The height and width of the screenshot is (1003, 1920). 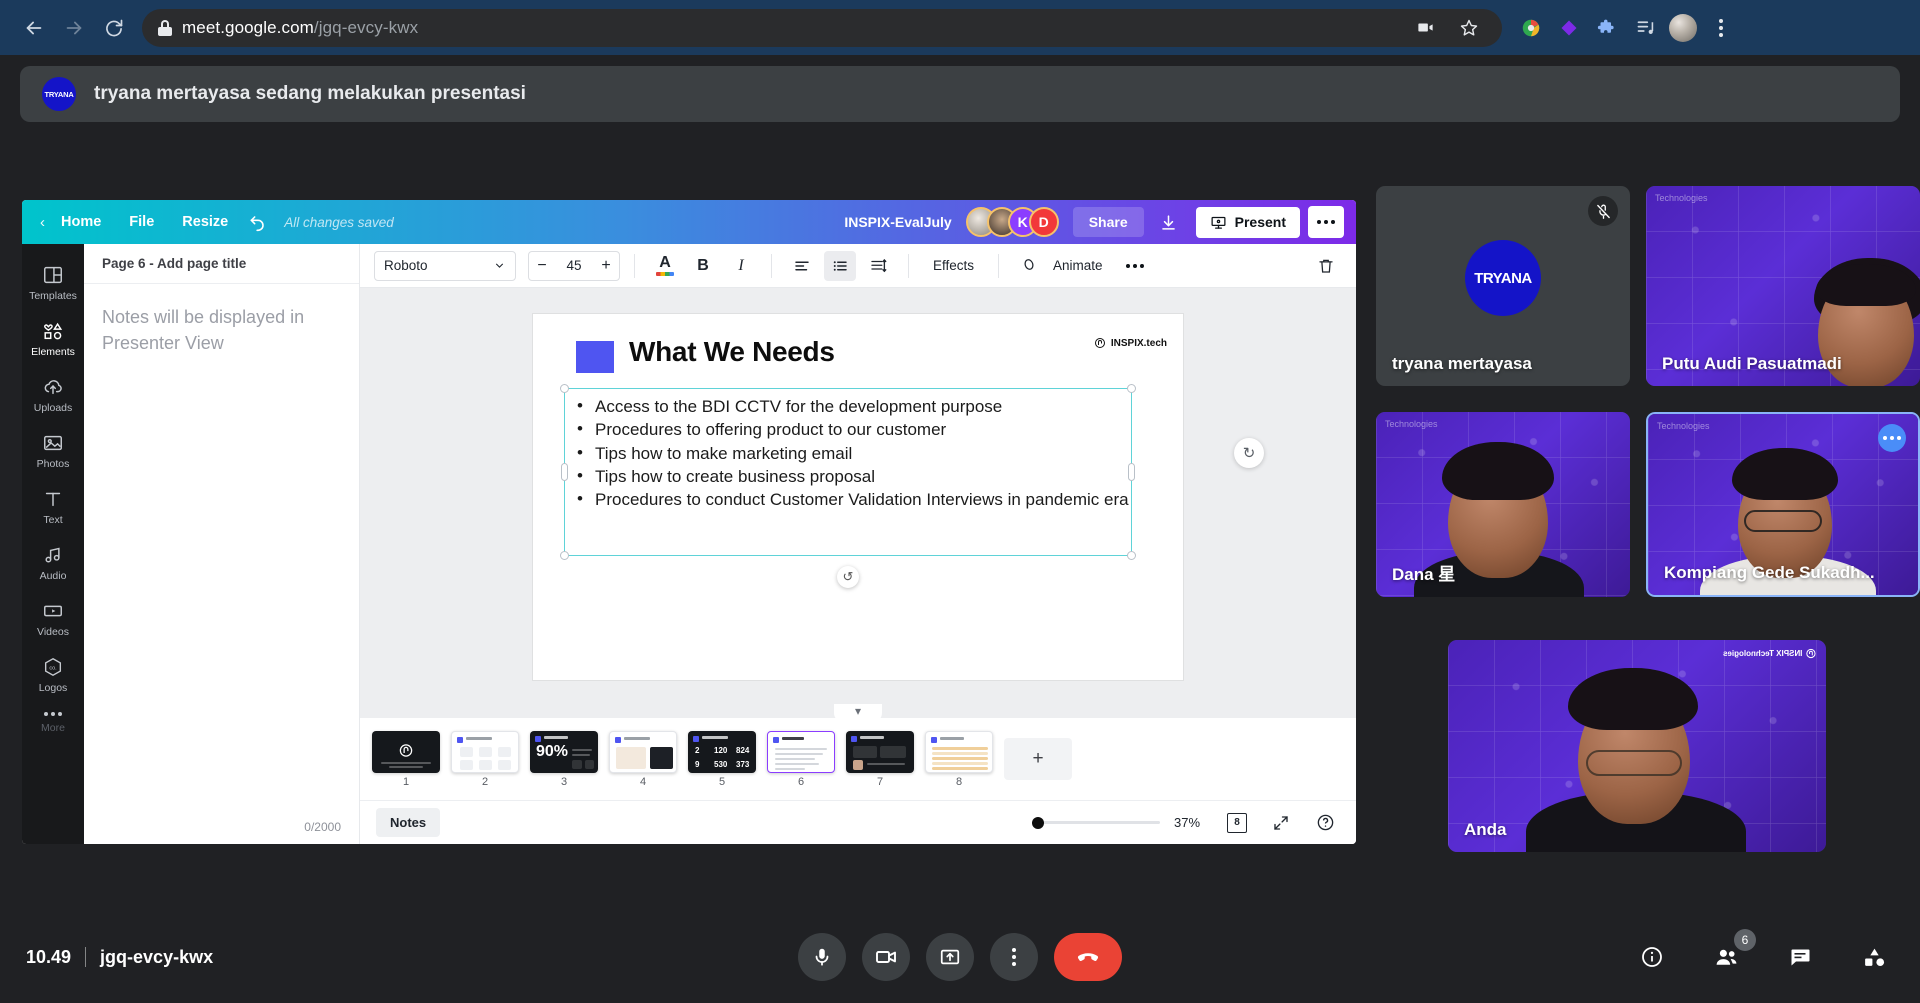 What do you see at coordinates (802, 266) in the screenshot?
I see `align-left-icon` at bounding box center [802, 266].